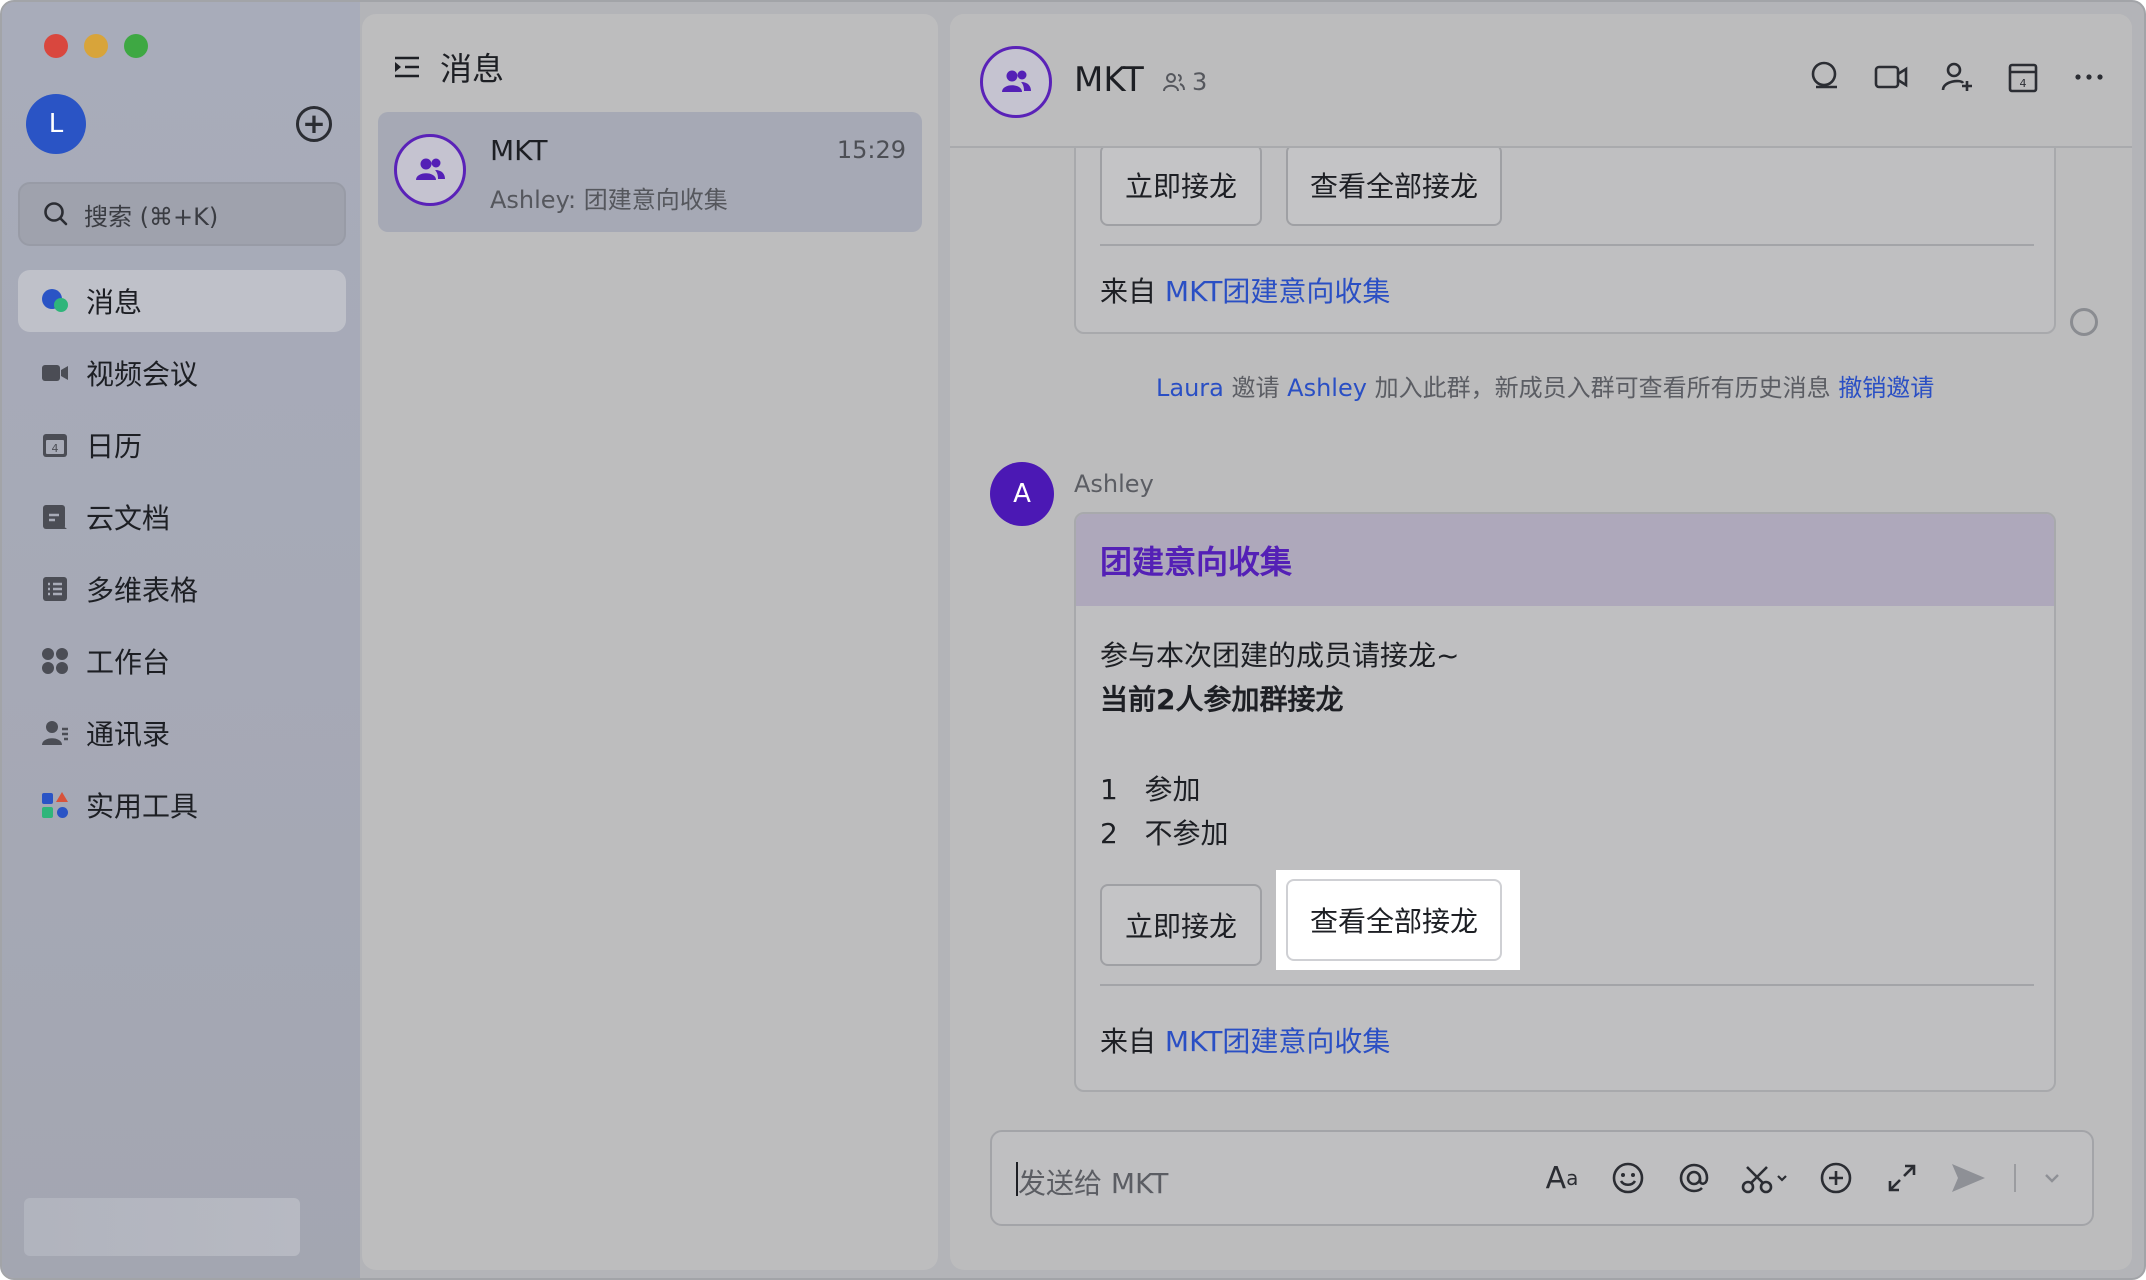 The image size is (2146, 1280). Describe the element at coordinates (519, 150) in the screenshot. I see `chat-name: MKT` at that location.